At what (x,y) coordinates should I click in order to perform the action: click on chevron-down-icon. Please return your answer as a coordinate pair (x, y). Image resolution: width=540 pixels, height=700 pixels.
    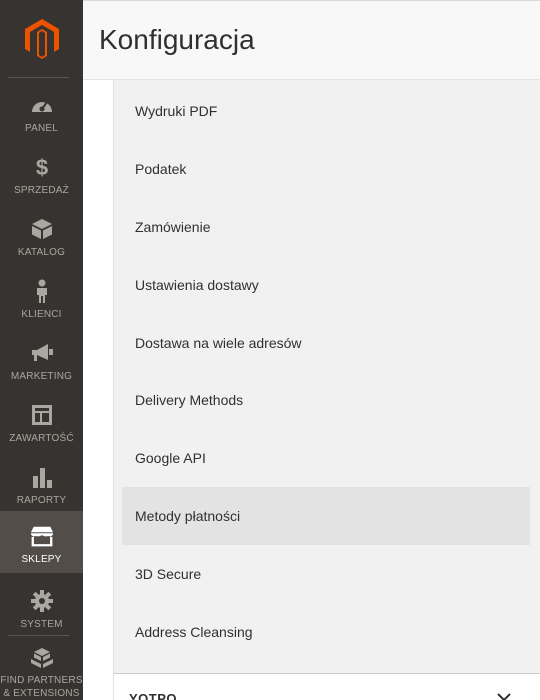
    Looking at the image, I should click on (504, 696).